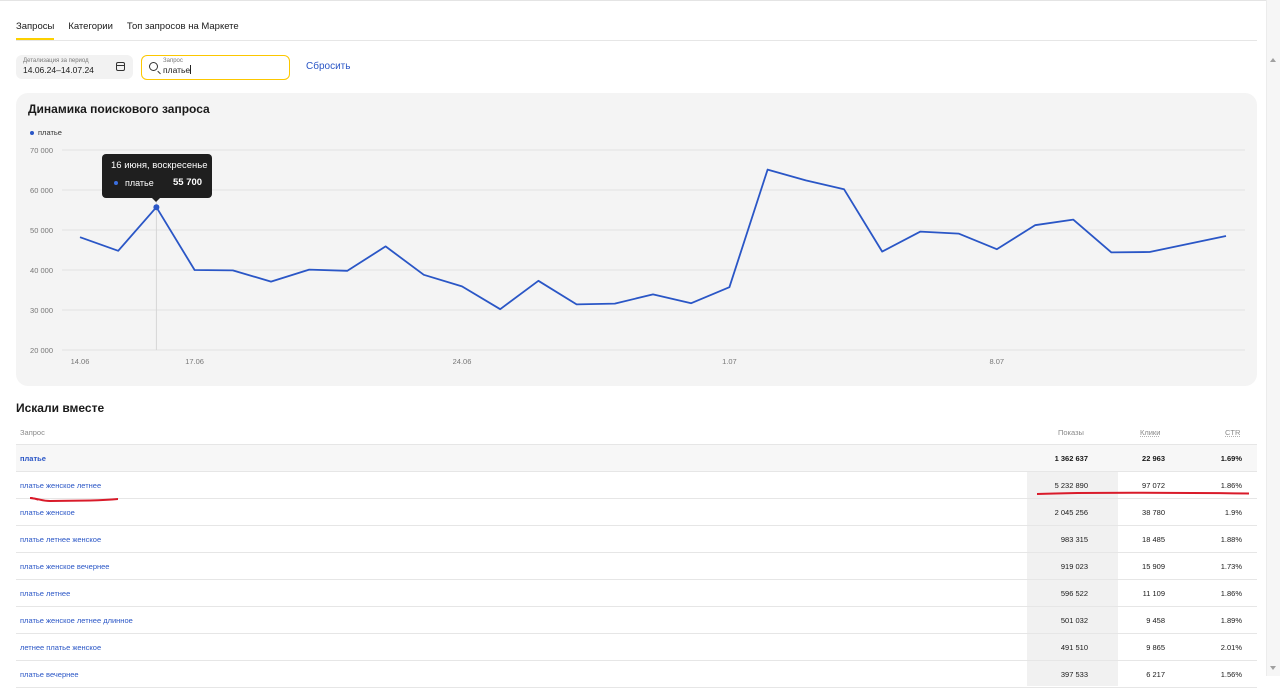 This screenshot has height=688, width=1280. Describe the element at coordinates (161, 182) in the screenshot. I see `tooltip-row: платье 55 700` at that location.